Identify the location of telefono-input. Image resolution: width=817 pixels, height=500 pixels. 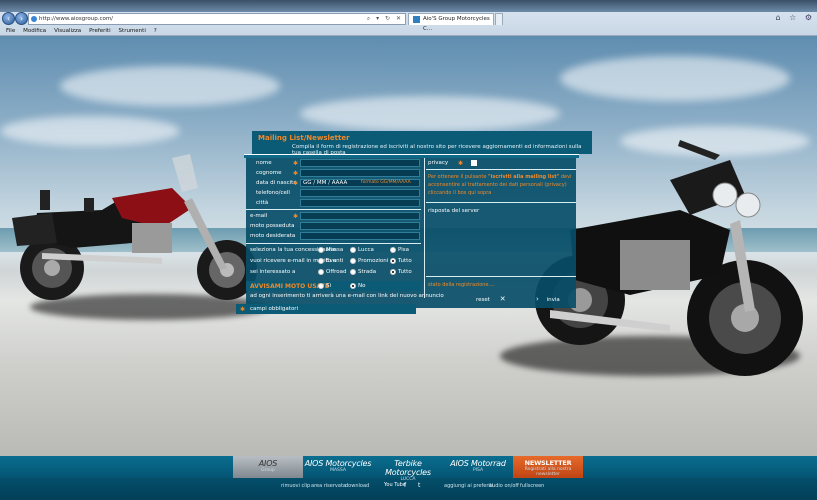
(360, 193).